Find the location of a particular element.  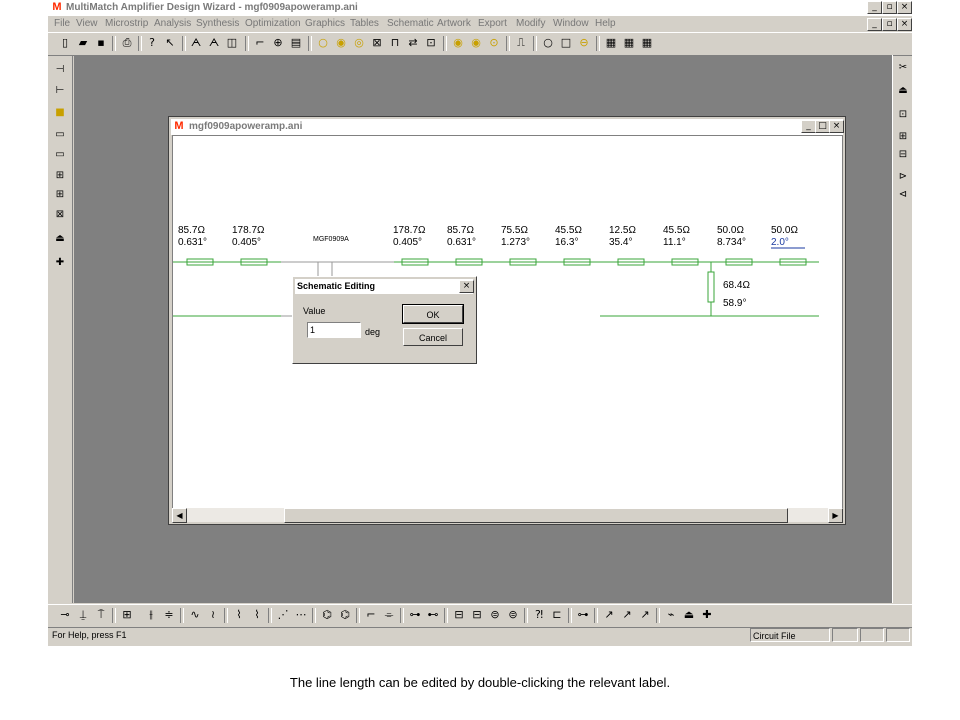

circle-smith-icon: ◉ is located at coordinates (476, 43).